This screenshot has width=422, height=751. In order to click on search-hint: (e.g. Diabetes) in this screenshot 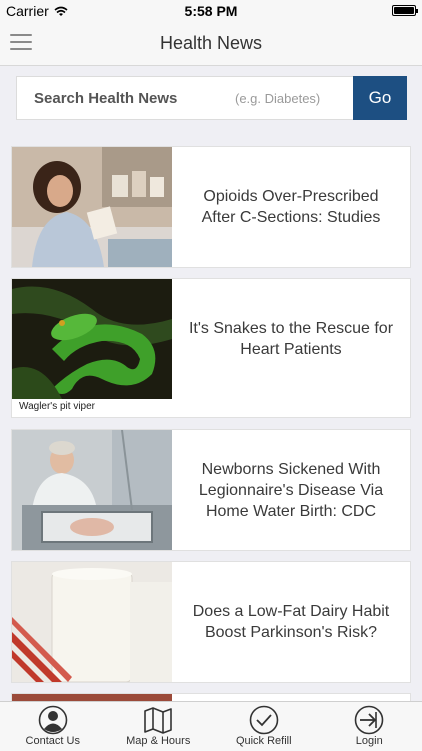, I will do `click(277, 98)`.